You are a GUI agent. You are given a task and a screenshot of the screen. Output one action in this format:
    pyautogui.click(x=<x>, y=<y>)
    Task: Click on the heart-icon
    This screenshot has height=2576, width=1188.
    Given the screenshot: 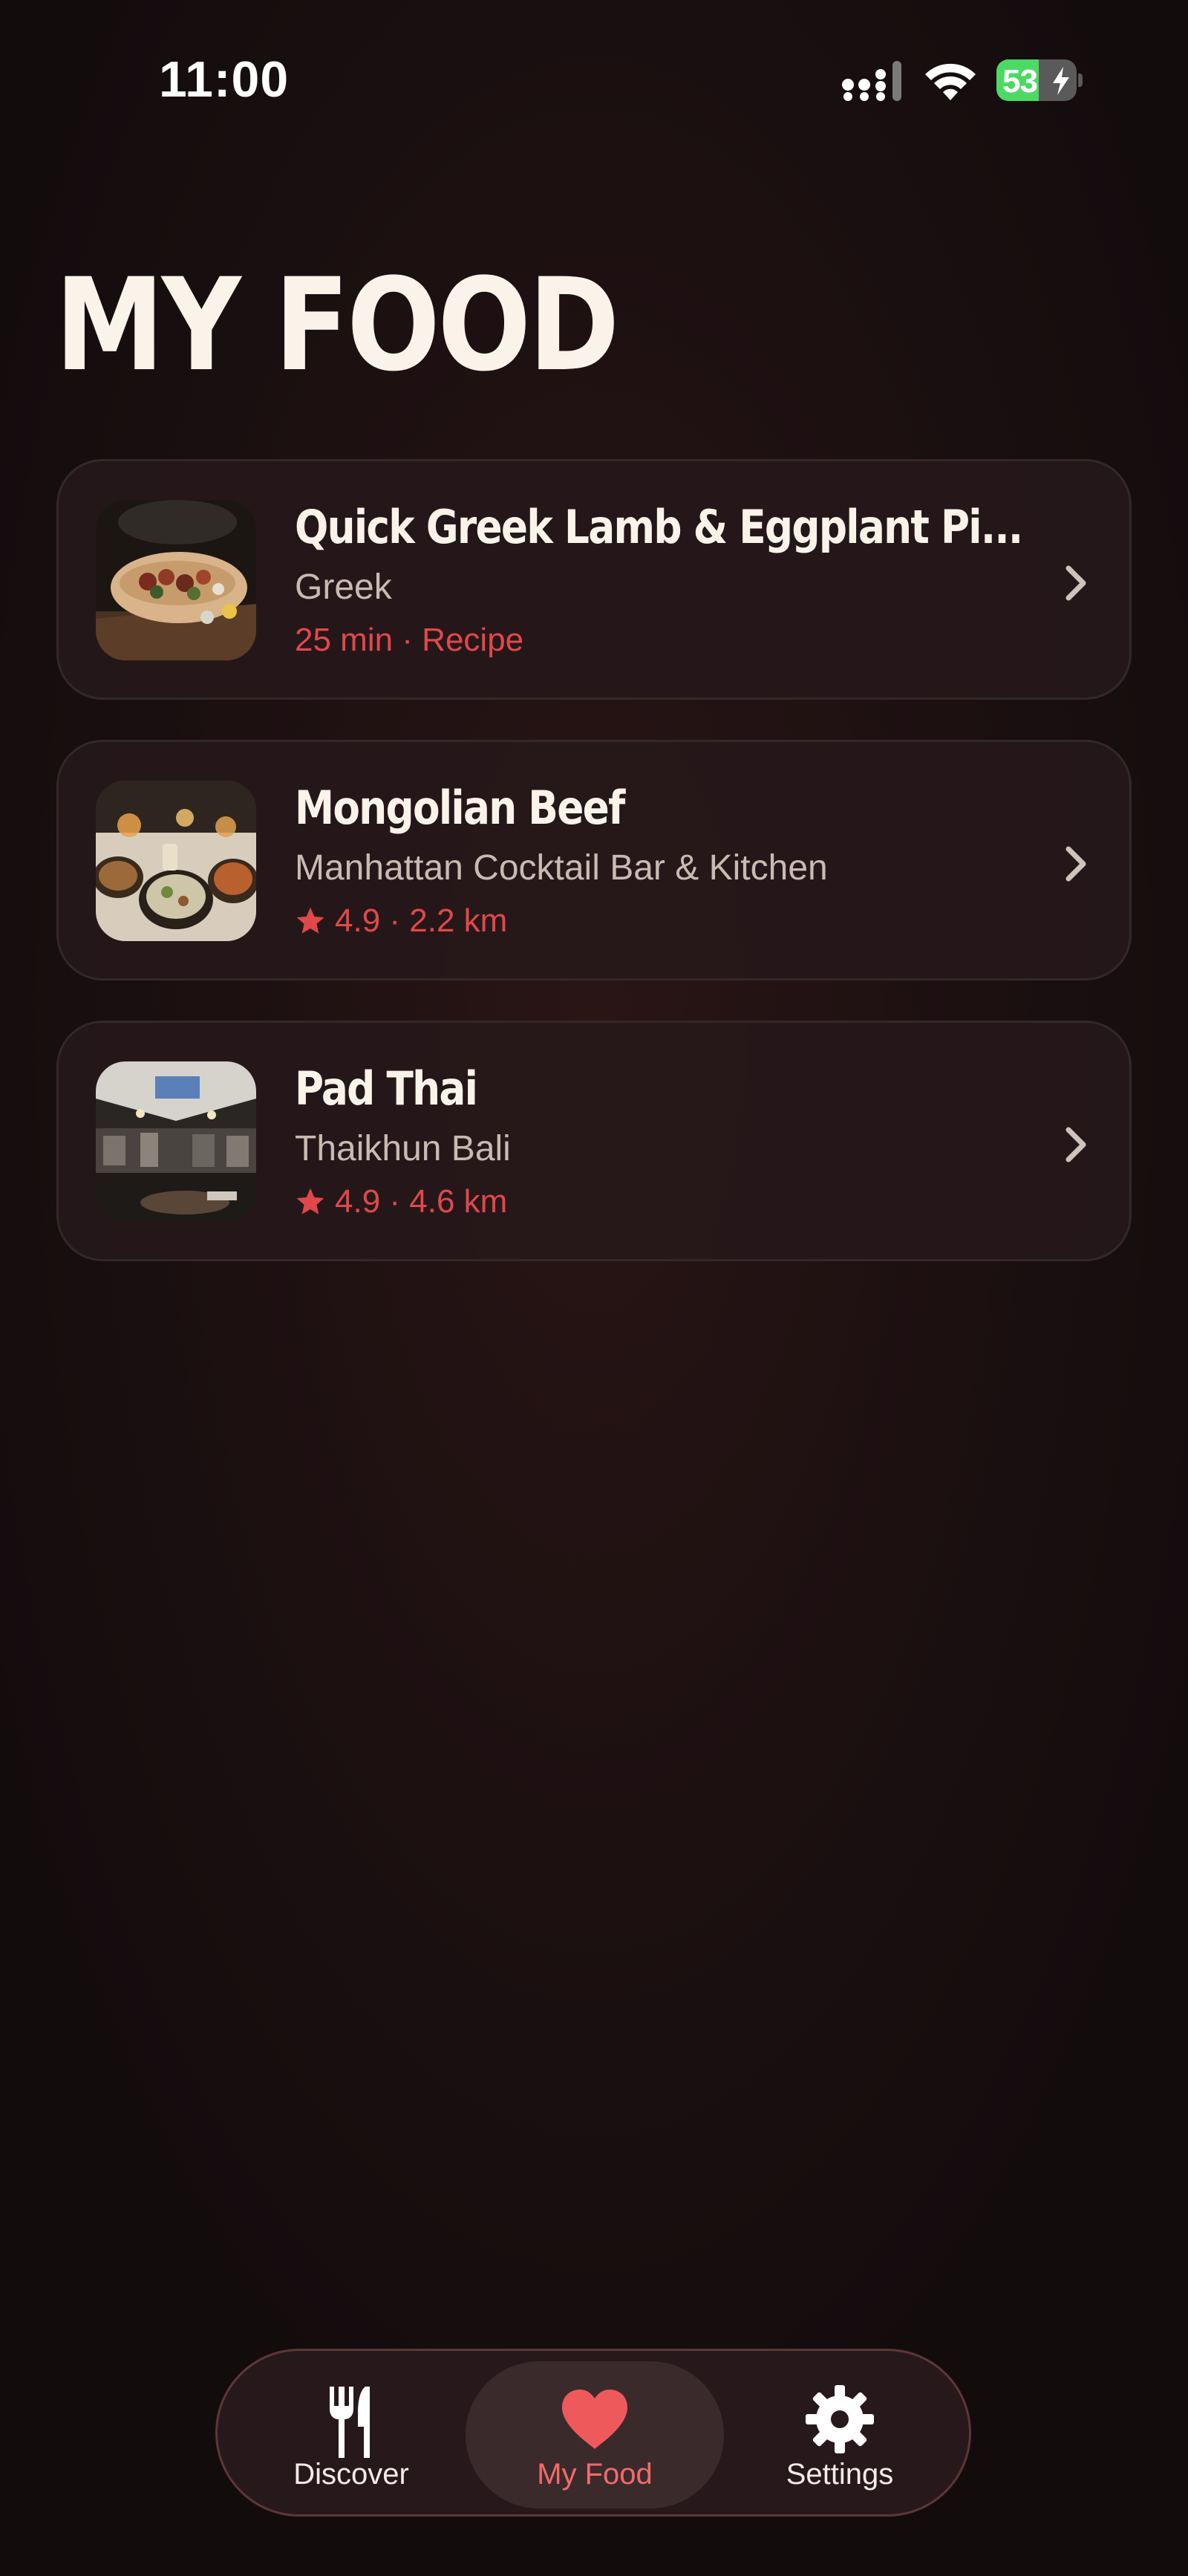 What is the action you would take?
    pyautogui.click(x=594, y=2419)
    